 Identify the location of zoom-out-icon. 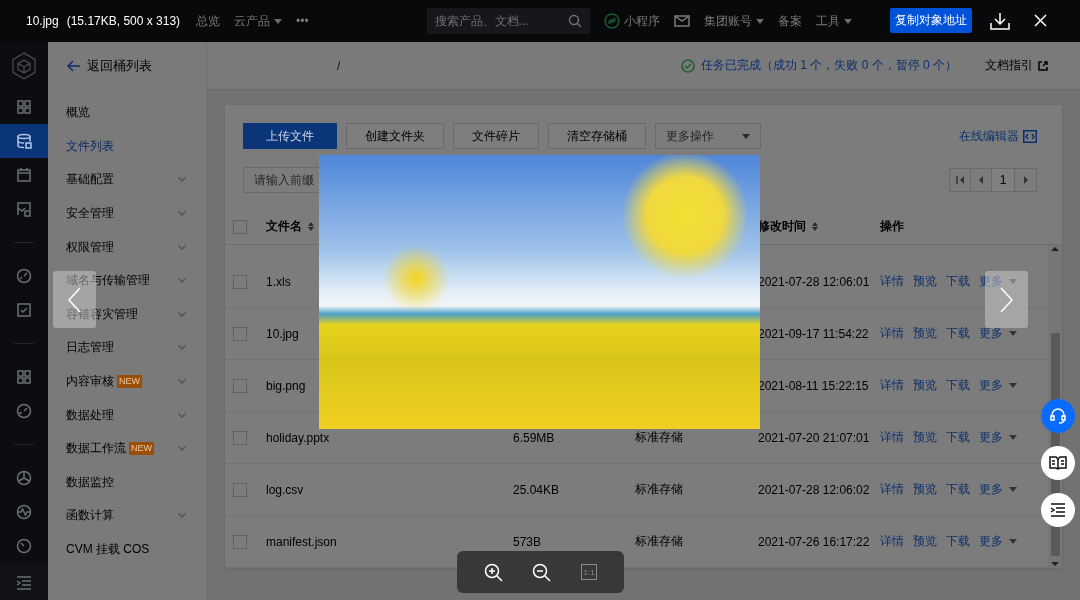
(542, 572).